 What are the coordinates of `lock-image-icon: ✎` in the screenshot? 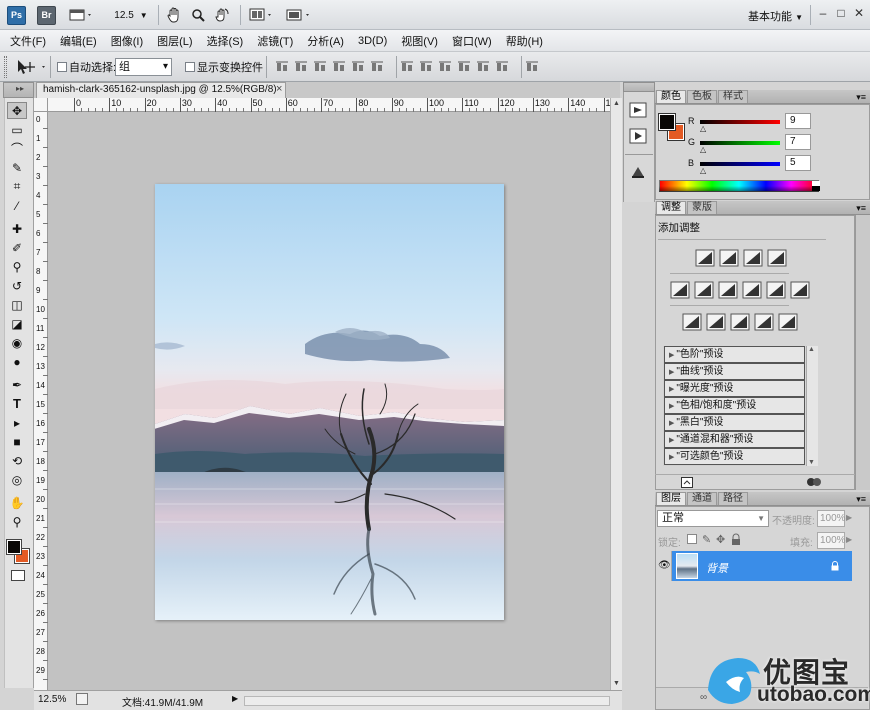 It's located at (706, 539).